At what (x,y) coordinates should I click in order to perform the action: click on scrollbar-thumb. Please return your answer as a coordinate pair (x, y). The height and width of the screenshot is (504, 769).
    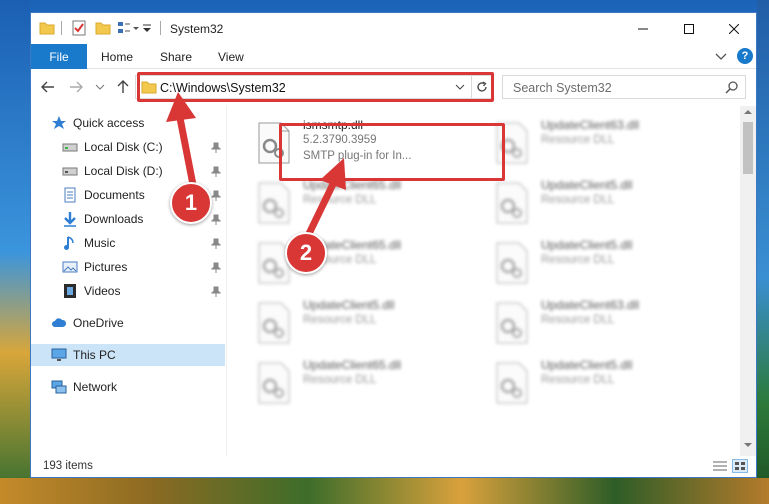
    Looking at the image, I should click on (748, 148).